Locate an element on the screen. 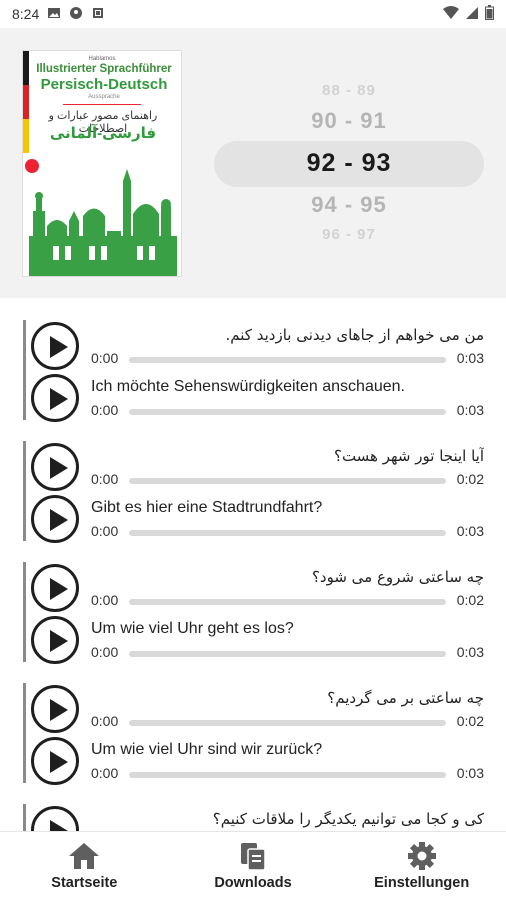  vpn-key-icon is located at coordinates (76, 14).